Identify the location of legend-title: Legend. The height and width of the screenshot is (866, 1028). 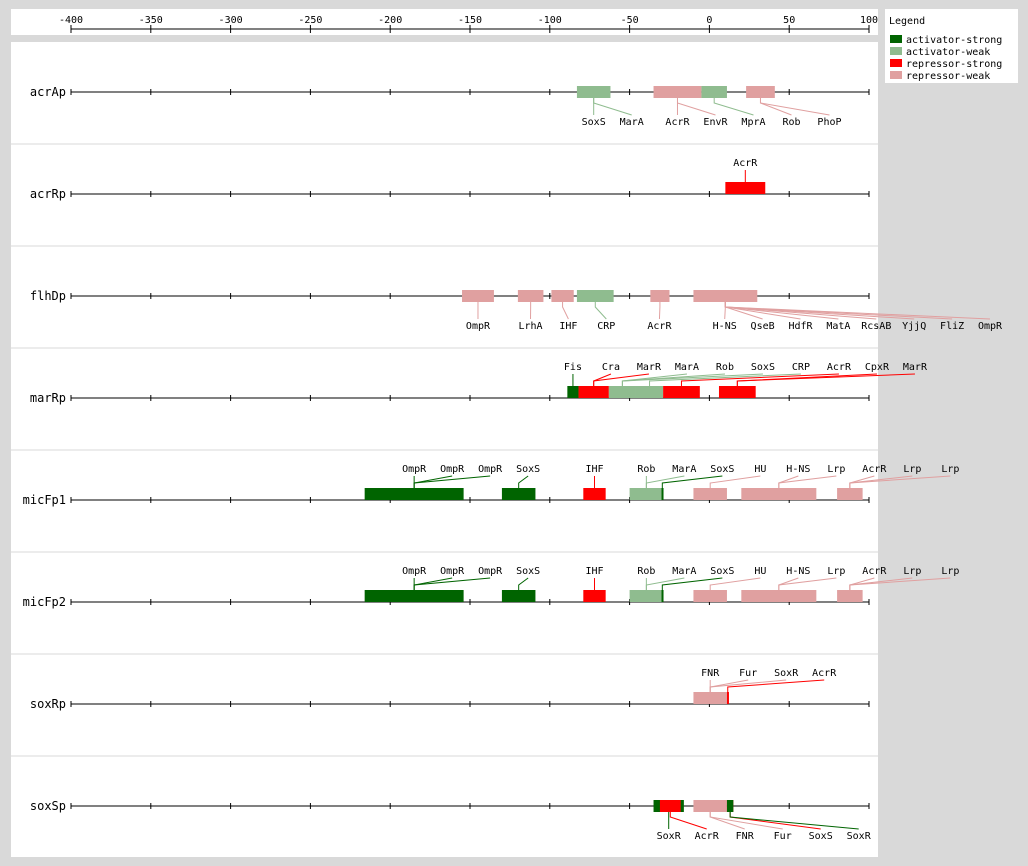
(907, 21).